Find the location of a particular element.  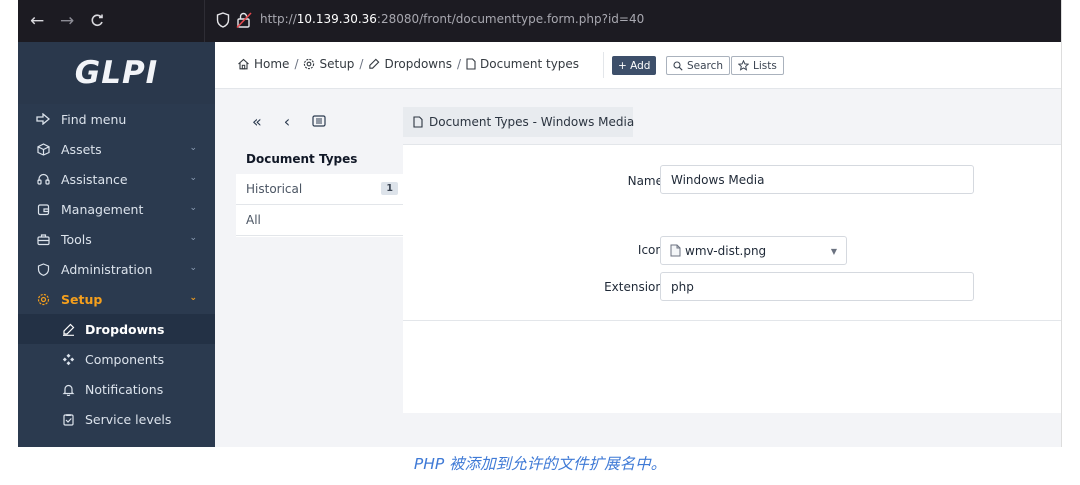

components-icon is located at coordinates (68, 359).